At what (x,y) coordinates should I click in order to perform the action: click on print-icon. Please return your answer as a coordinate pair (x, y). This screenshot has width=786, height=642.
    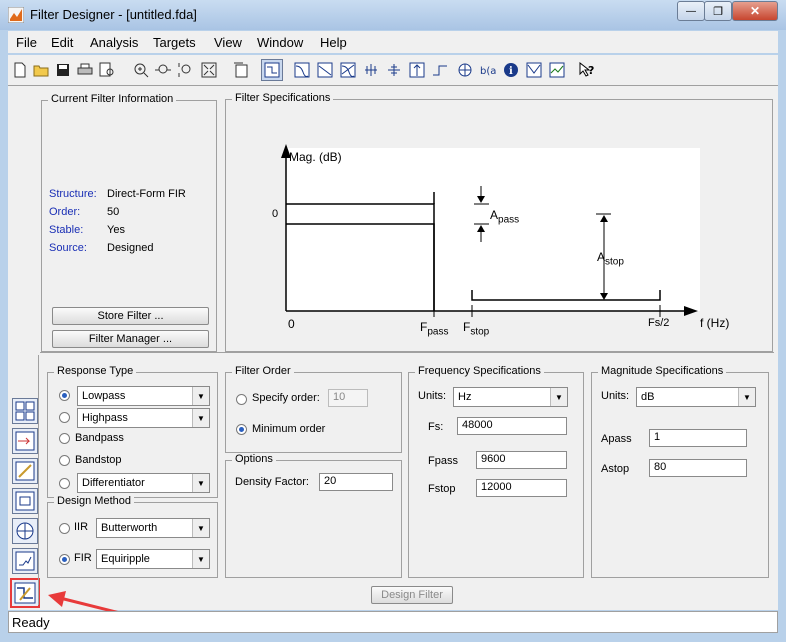
    Looking at the image, I should click on (85, 70).